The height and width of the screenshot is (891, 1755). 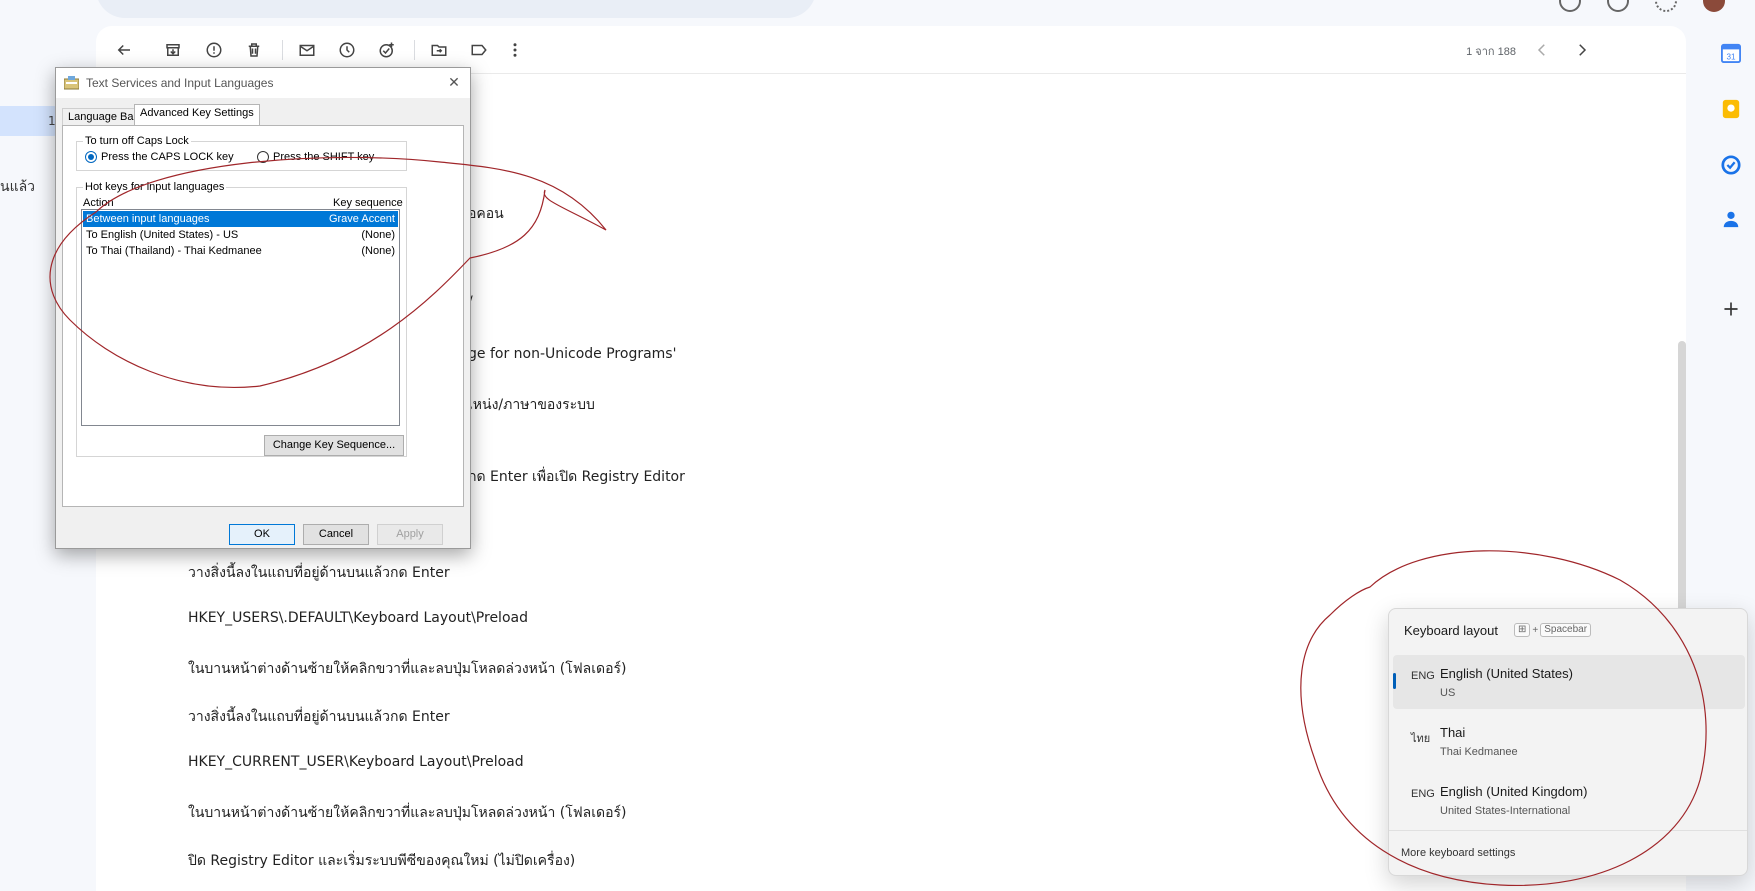 I want to click on close-icon: ✕, so click(x=454, y=82).